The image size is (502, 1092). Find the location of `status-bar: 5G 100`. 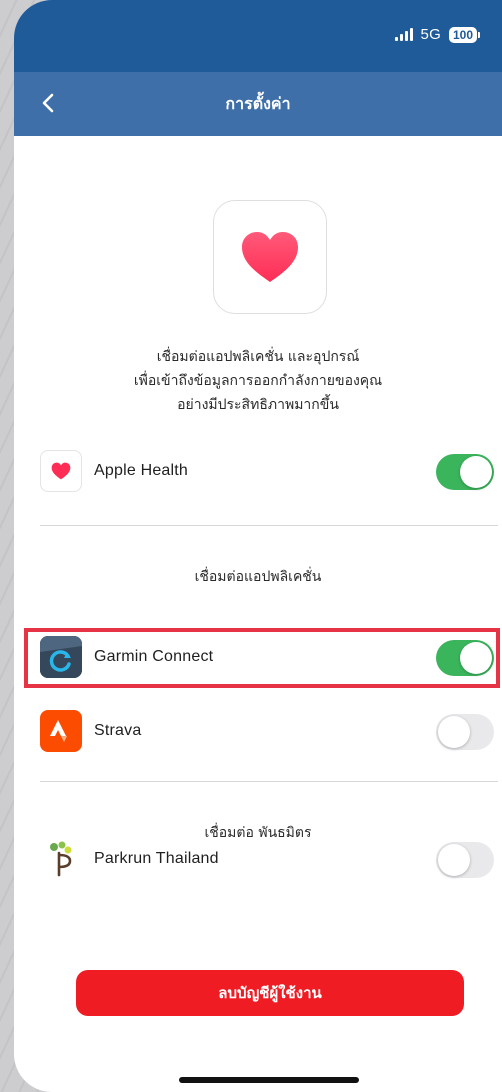

status-bar: 5G 100 is located at coordinates (258, 36).